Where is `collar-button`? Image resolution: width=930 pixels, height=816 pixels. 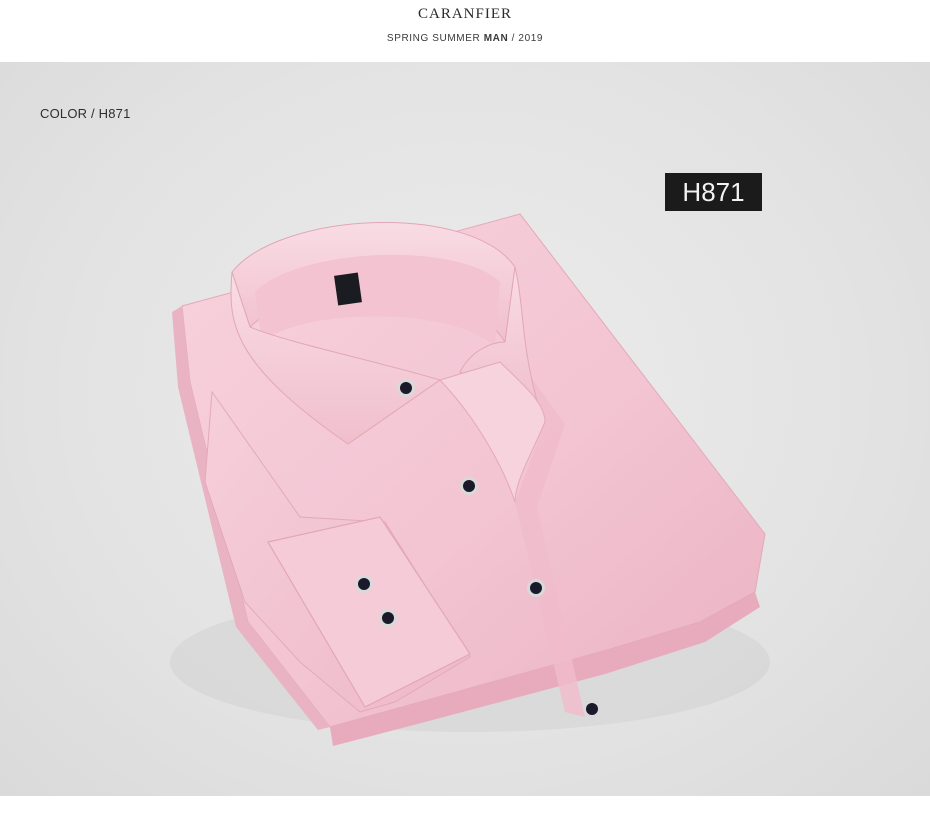 collar-button is located at coordinates (406, 388).